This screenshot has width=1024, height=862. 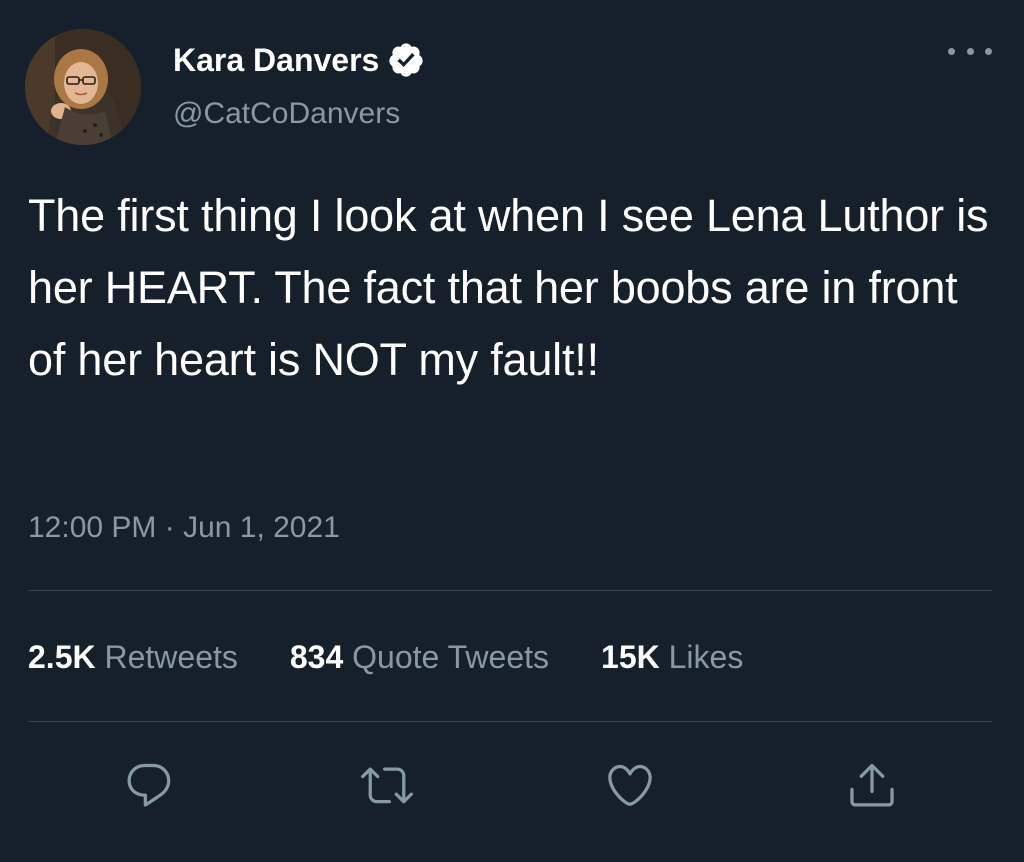 What do you see at coordinates (706, 657) in the screenshot?
I see `likes-label: Likes` at bounding box center [706, 657].